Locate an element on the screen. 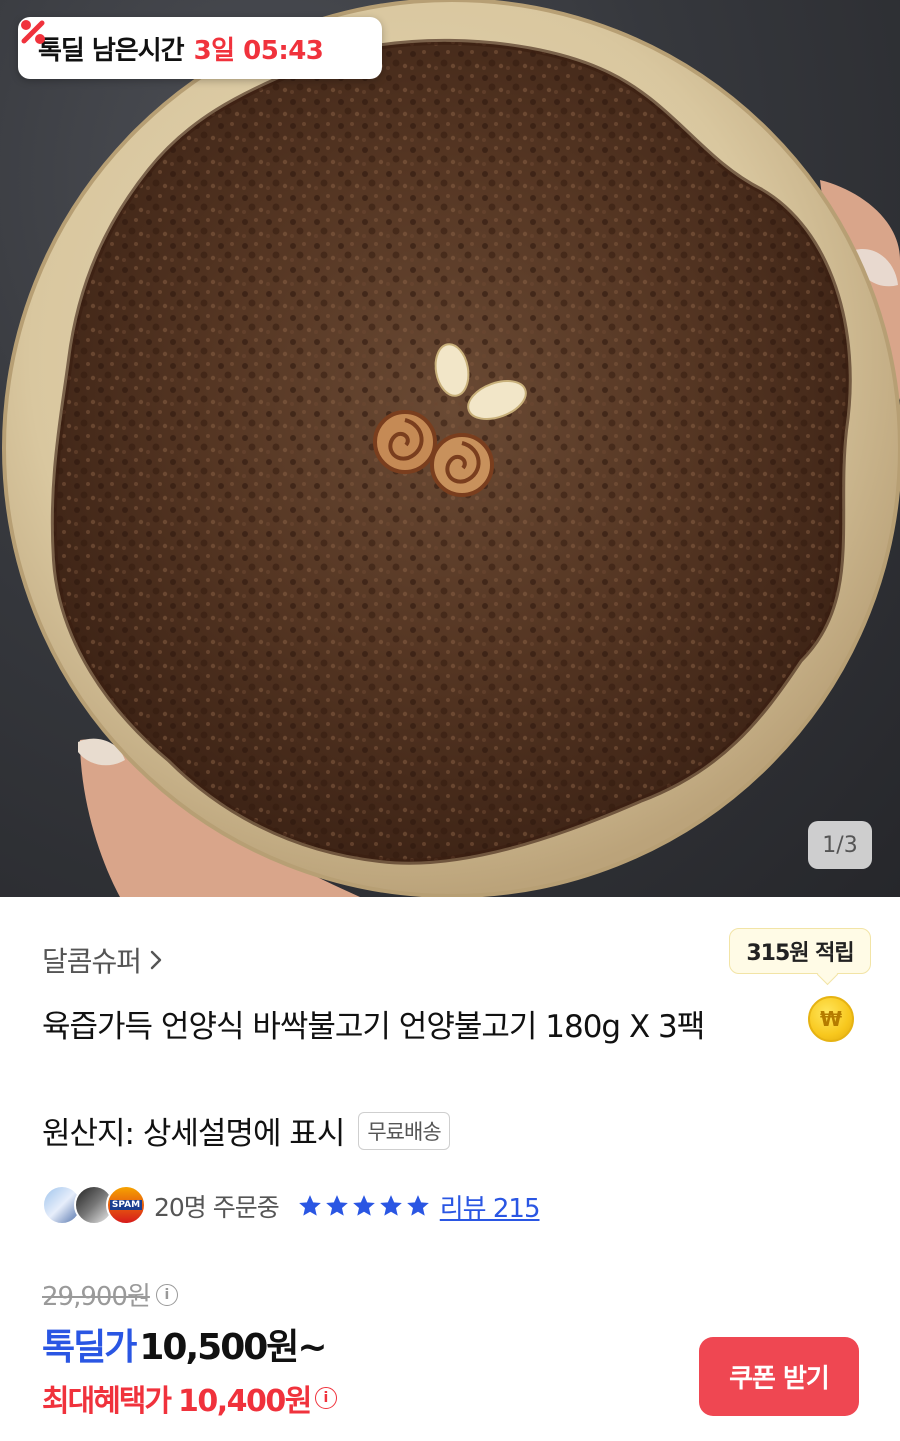 The width and height of the screenshot is (900, 1441). origin-text: 원산지: 상세설명에 표시 is located at coordinates (193, 1134).